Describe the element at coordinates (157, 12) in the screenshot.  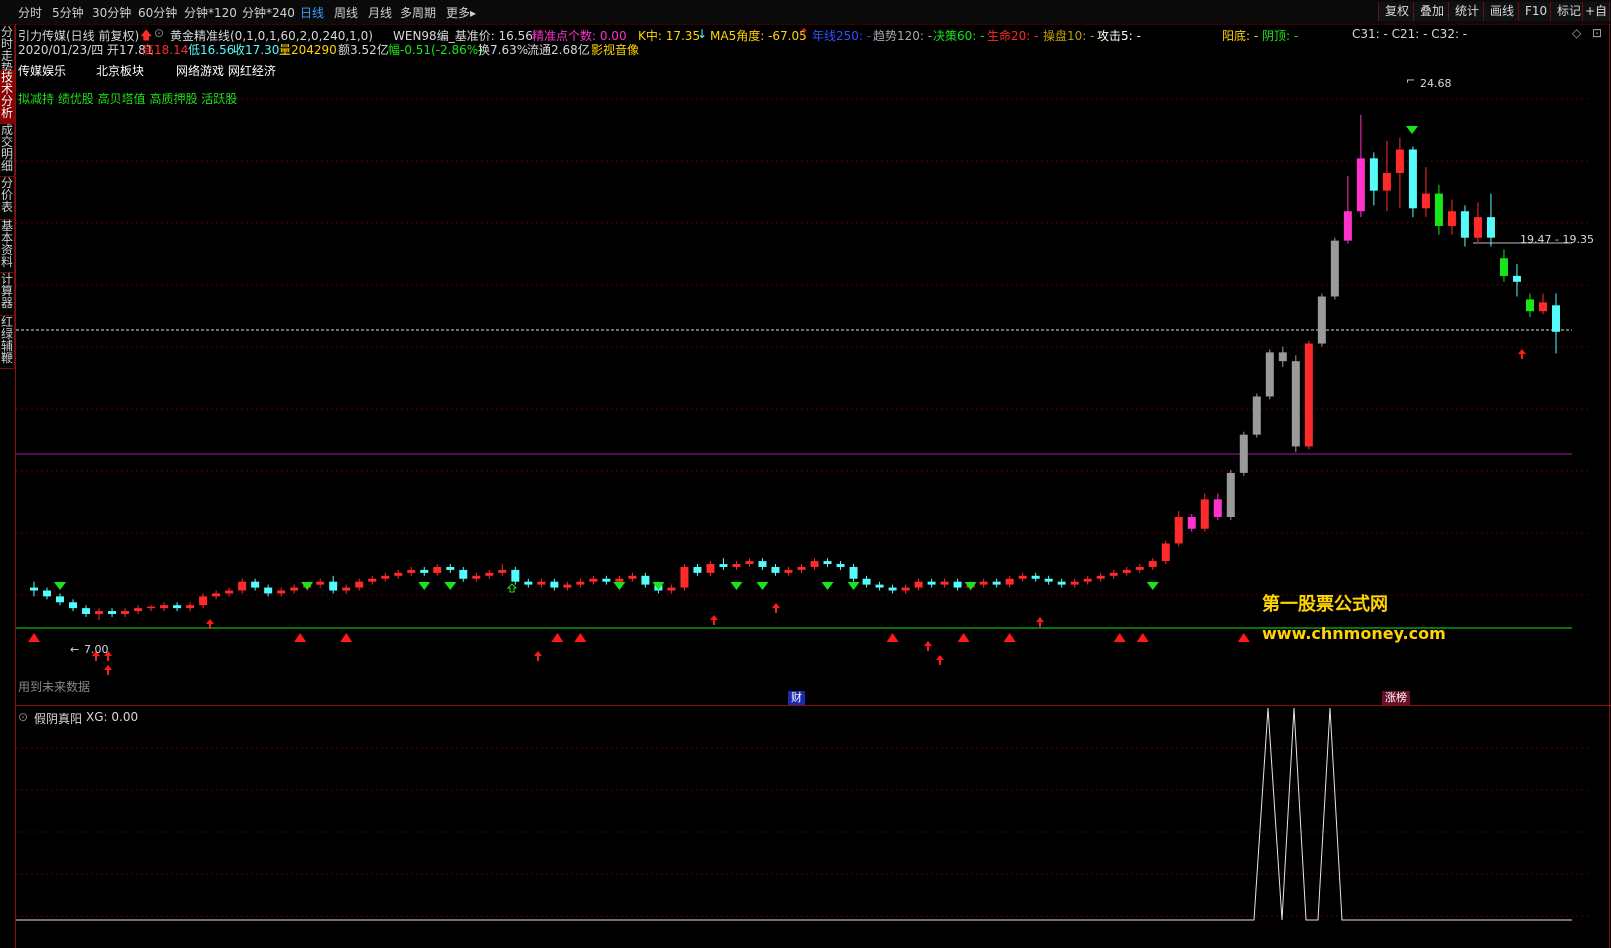
I see `period-60min: 60分钟` at that location.